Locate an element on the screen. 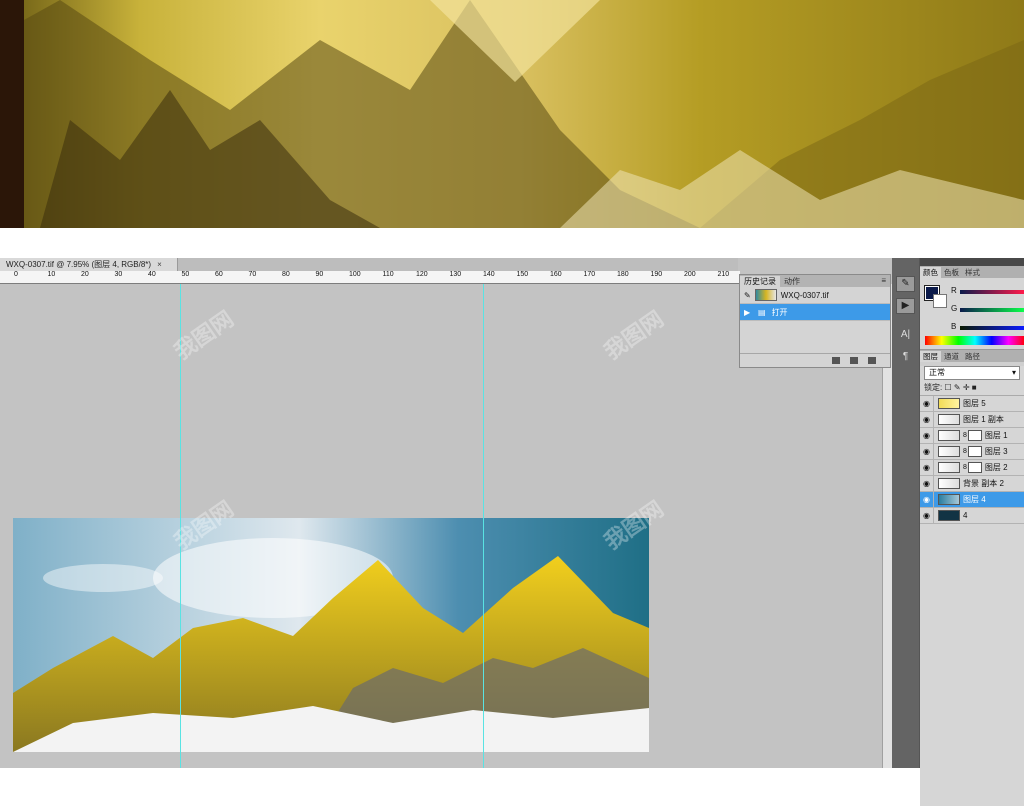 The width and height of the screenshot is (1024, 806). channel-r-label: R is located at coordinates (954, 290).